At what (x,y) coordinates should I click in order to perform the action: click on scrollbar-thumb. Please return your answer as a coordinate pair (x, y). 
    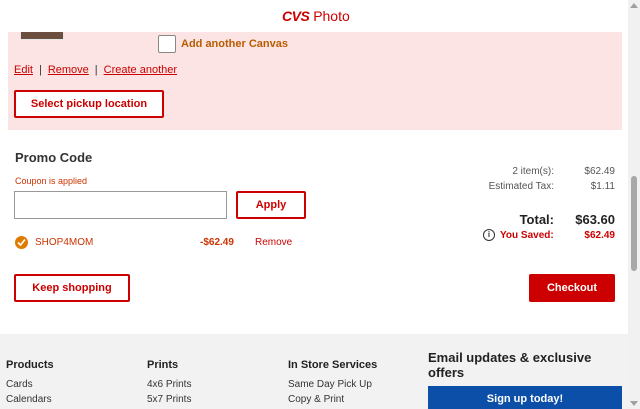
    Looking at the image, I should click on (634, 223).